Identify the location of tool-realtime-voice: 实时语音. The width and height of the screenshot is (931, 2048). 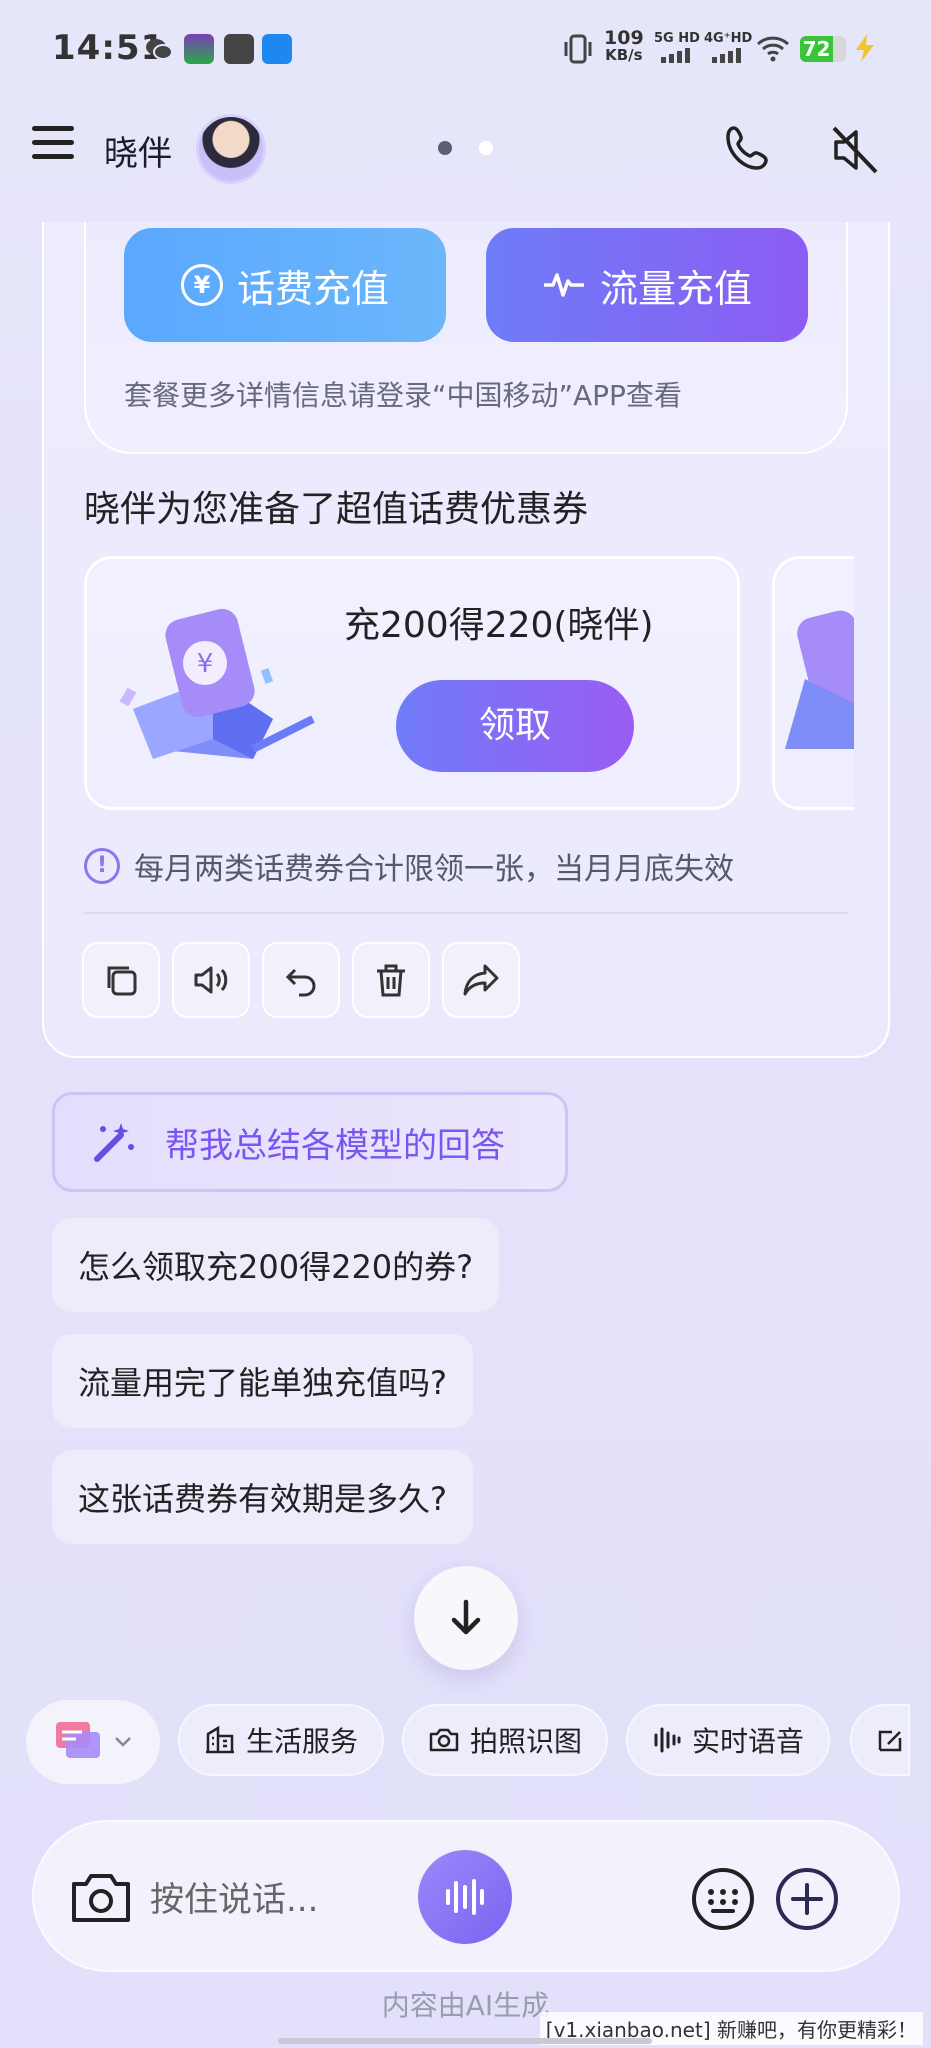
(728, 1740).